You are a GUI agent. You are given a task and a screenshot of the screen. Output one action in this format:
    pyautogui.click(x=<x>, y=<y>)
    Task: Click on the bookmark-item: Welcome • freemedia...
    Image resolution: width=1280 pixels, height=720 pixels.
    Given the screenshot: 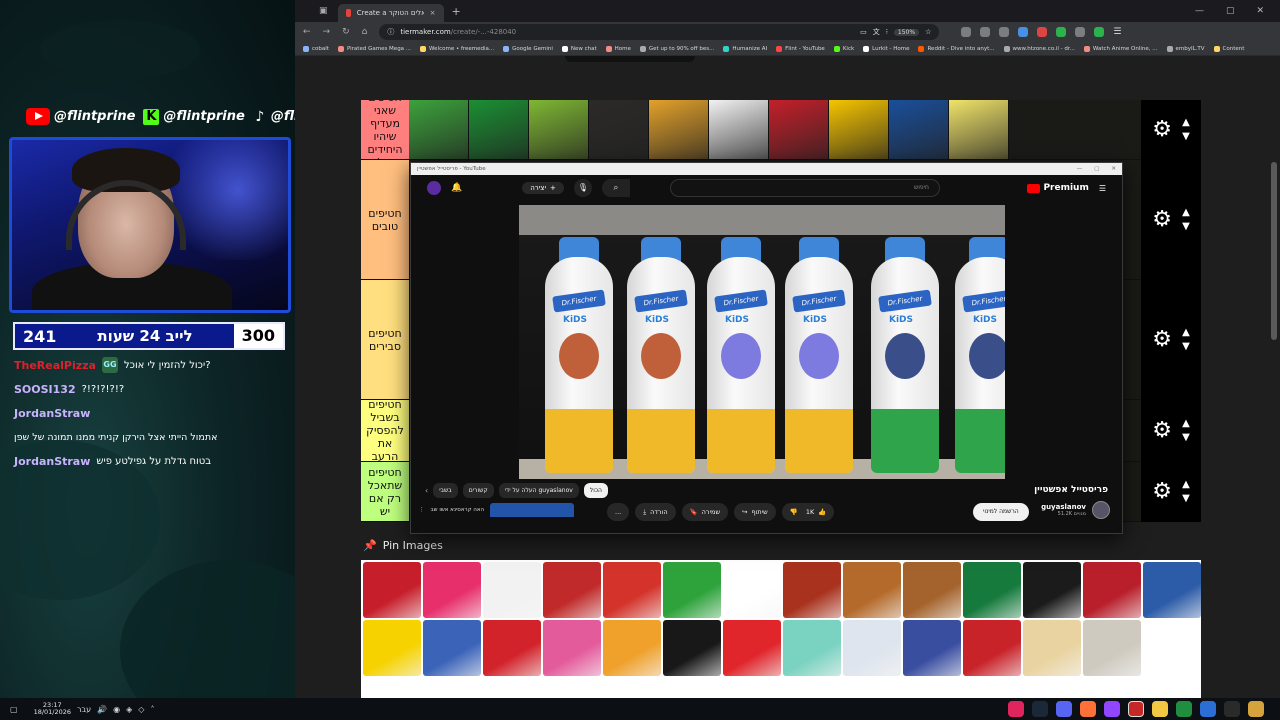 What is the action you would take?
    pyautogui.click(x=457, y=48)
    